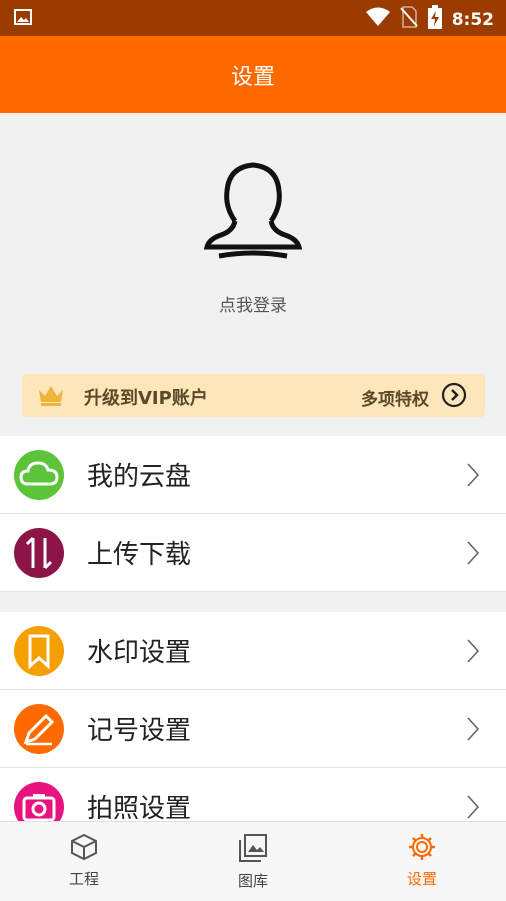 This screenshot has width=506, height=901. I want to click on transfer-icon, so click(39, 553).